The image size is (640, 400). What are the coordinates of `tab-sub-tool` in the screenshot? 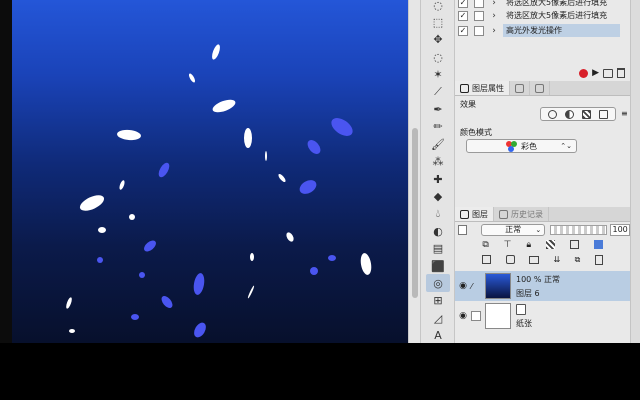 It's located at (520, 88).